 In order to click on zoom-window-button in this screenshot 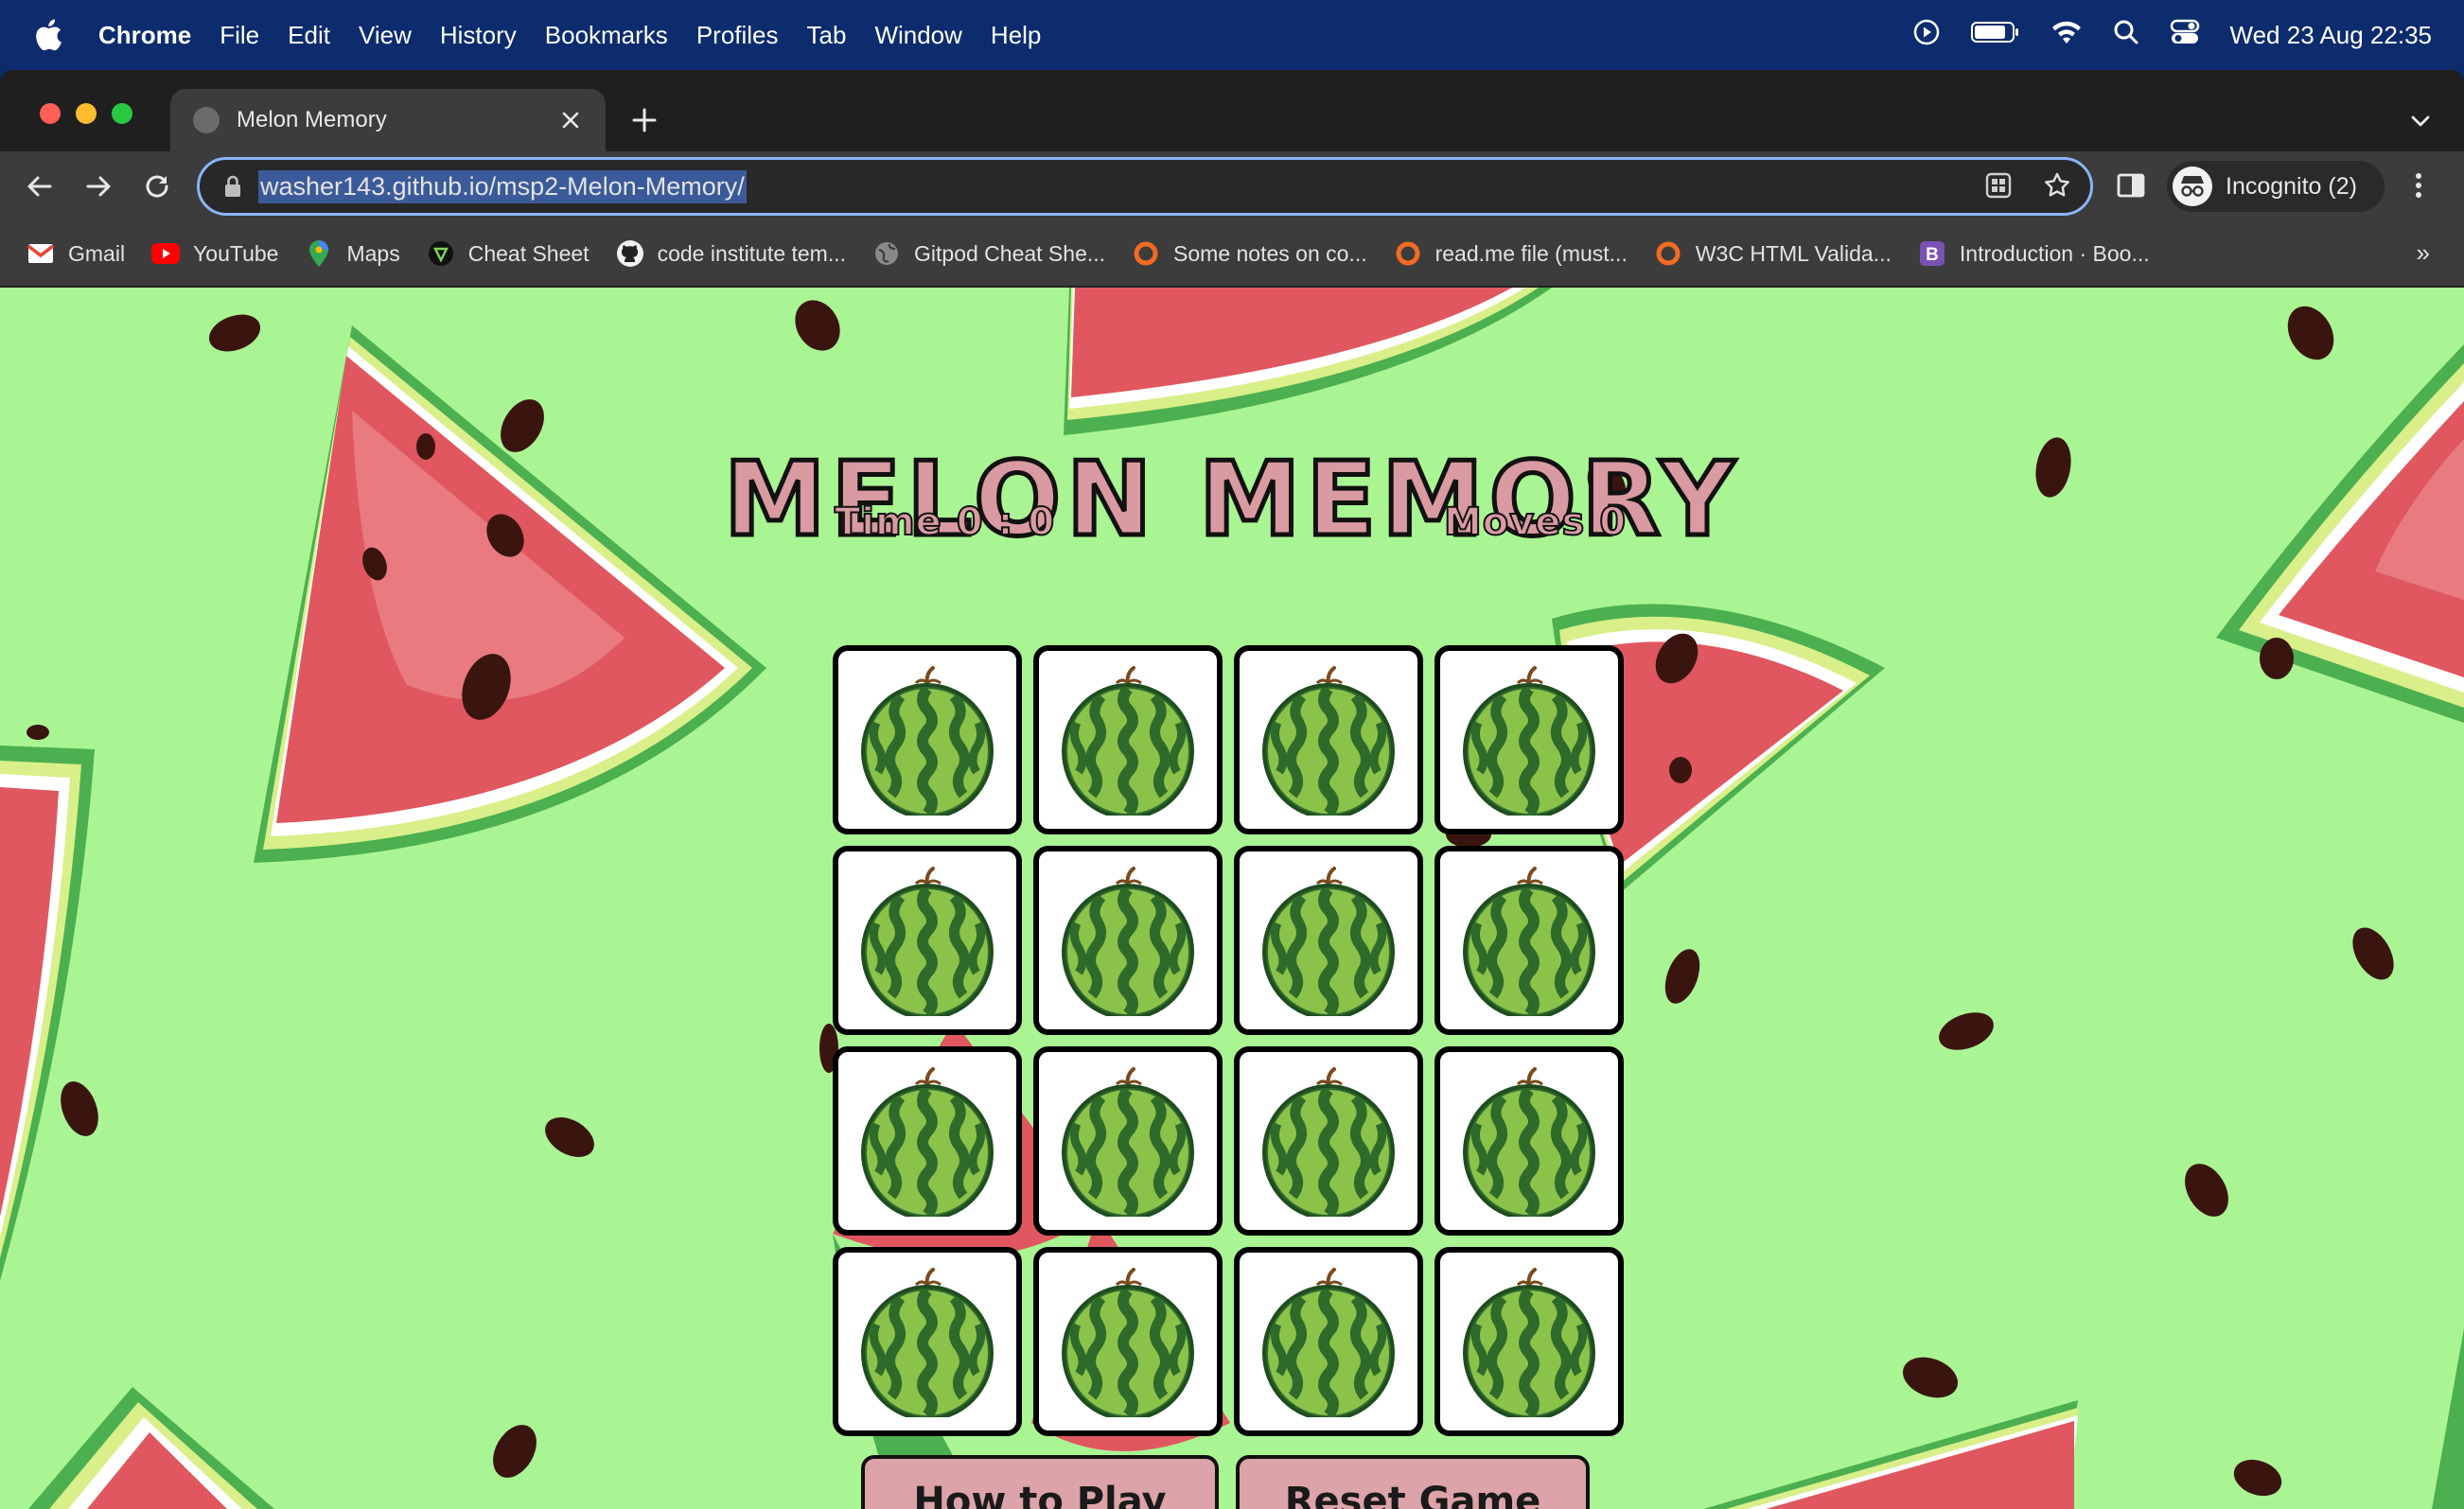, I will do `click(122, 113)`.